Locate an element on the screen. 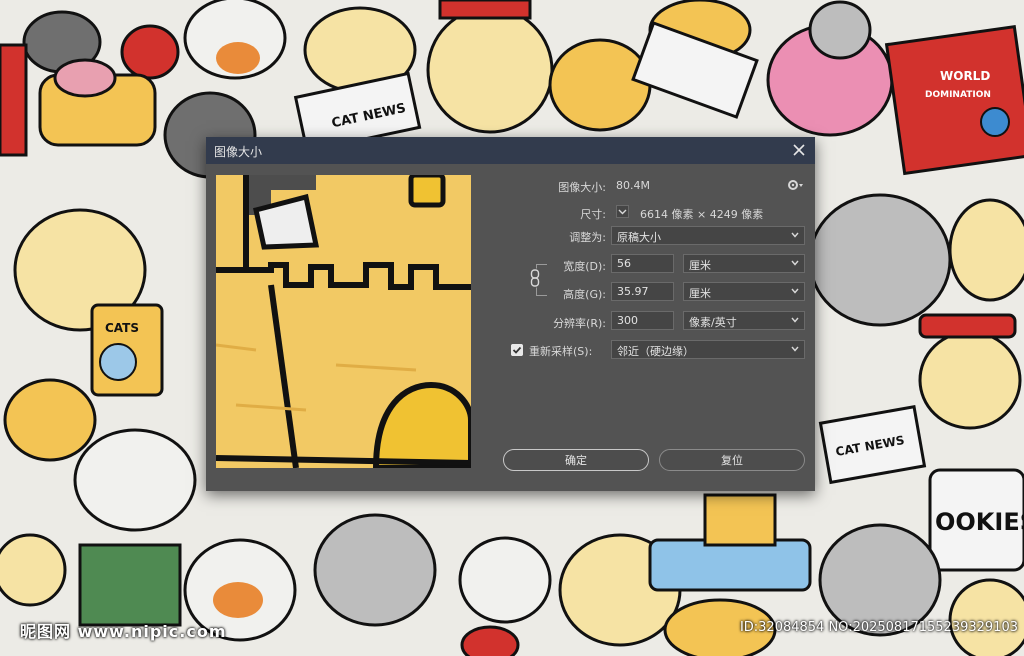 The width and height of the screenshot is (1024, 656). fit-to-select: 原稿大小 is located at coordinates (708, 235).